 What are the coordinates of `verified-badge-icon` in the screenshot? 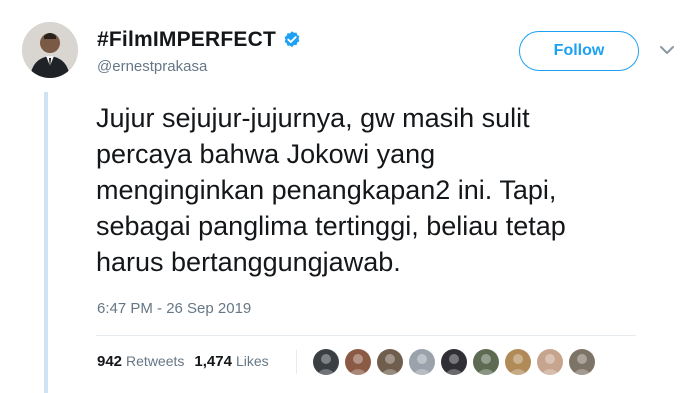 It's located at (292, 39).